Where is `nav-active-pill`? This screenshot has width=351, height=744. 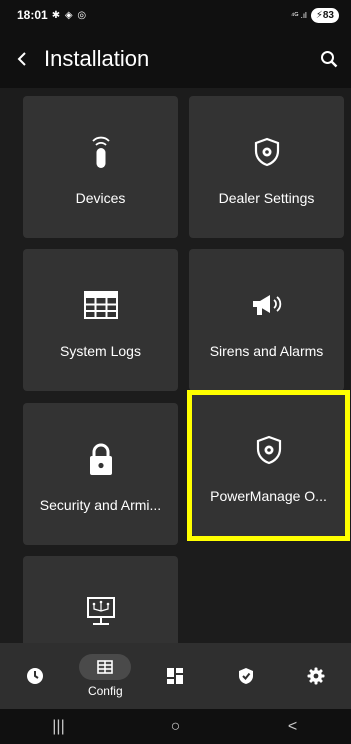
nav-active-pill is located at coordinates (105, 667).